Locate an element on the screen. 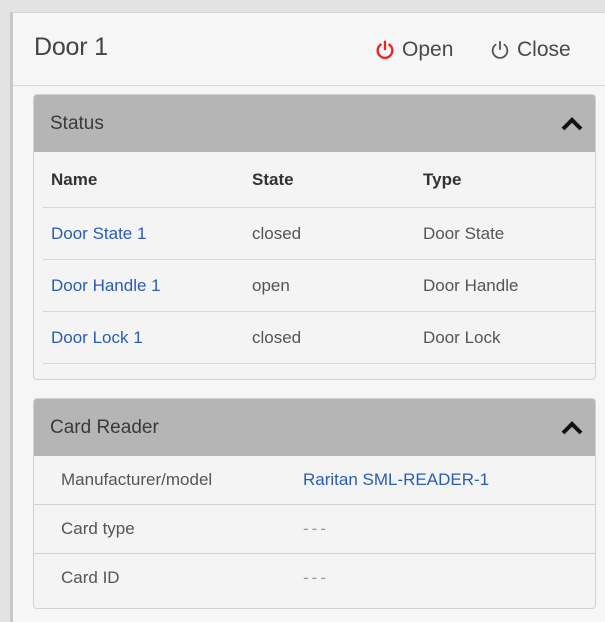 This screenshot has height=622, width=605. sensor-link-door-lock: Door Lock 1 is located at coordinates (143, 337).